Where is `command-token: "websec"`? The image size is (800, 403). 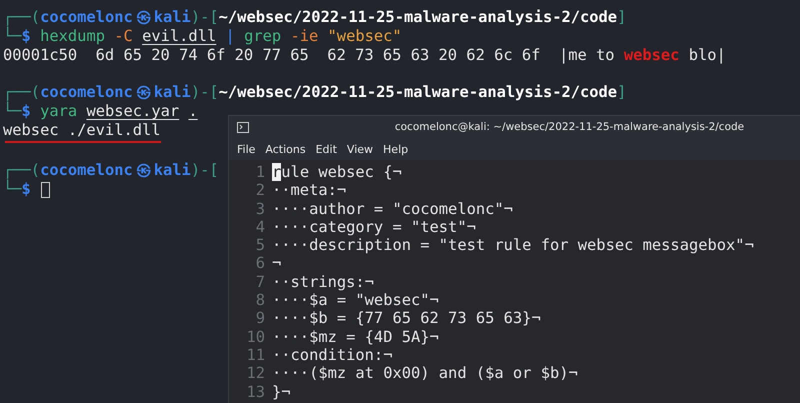
command-token: "websec" is located at coordinates (365, 36).